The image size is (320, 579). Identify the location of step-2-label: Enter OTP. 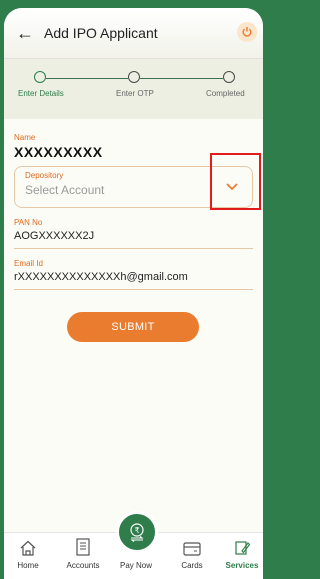
(135, 93).